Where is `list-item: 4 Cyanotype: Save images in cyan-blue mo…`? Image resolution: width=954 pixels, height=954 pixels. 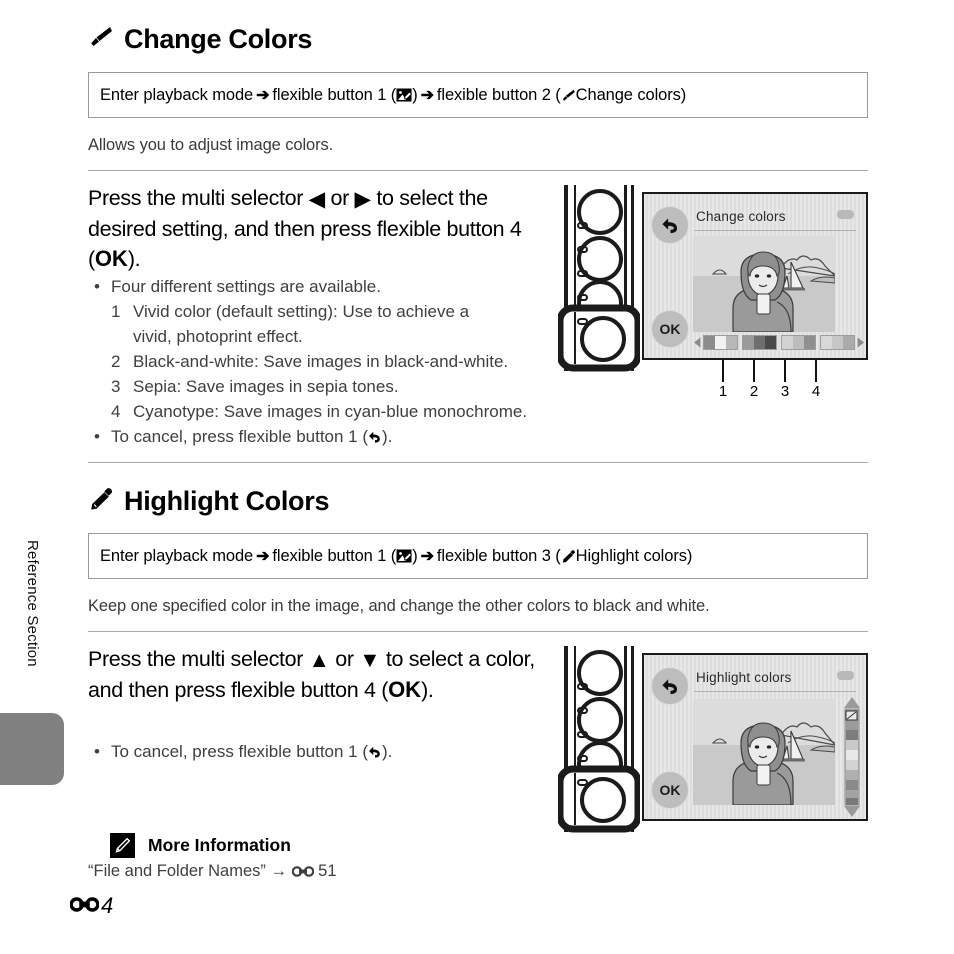
list-item: 4 Cyanotype: Save images in cyan-blue mo… is located at coordinates (327, 411).